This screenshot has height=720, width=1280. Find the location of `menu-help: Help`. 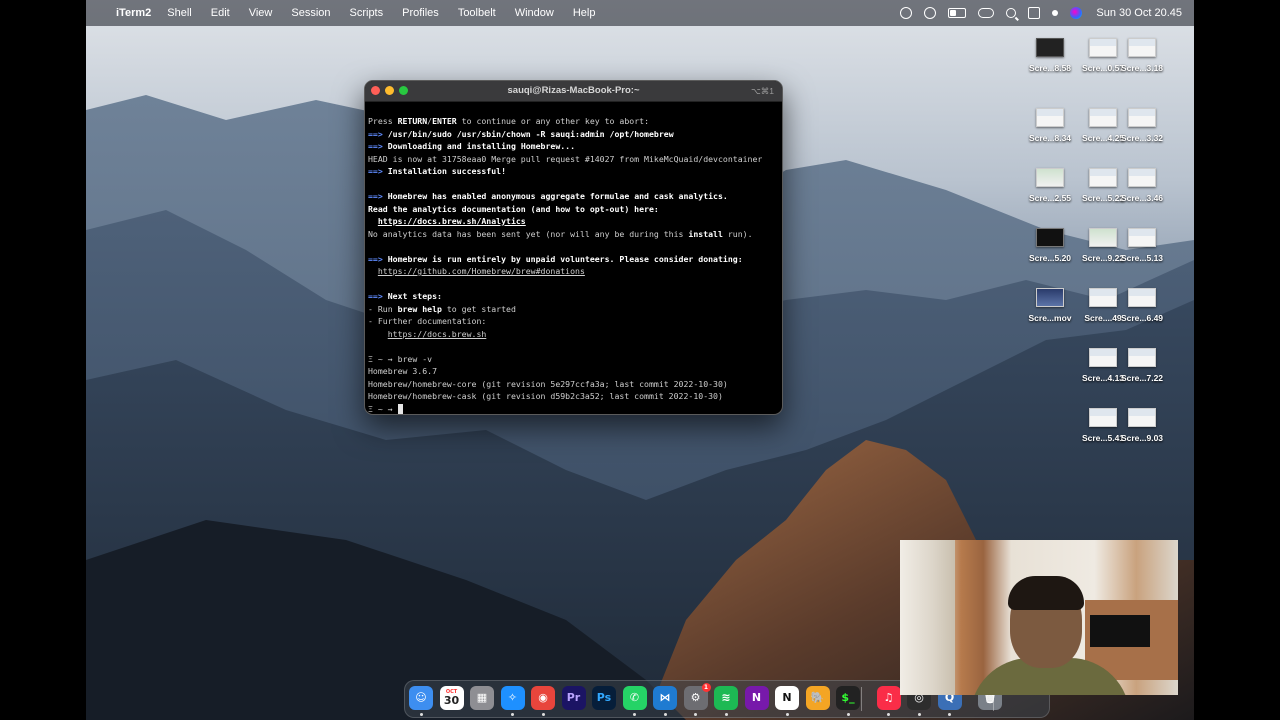

menu-help: Help is located at coordinates (584, 13).